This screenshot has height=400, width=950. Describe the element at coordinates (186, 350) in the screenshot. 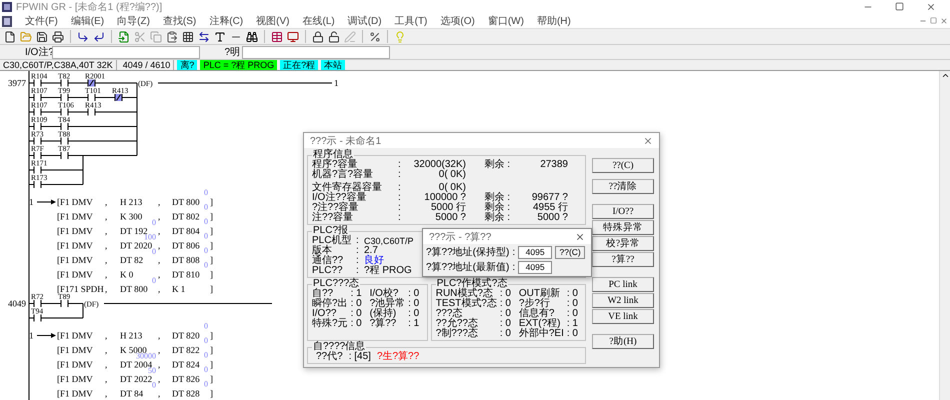

I see `operand-text: DT 822` at that location.